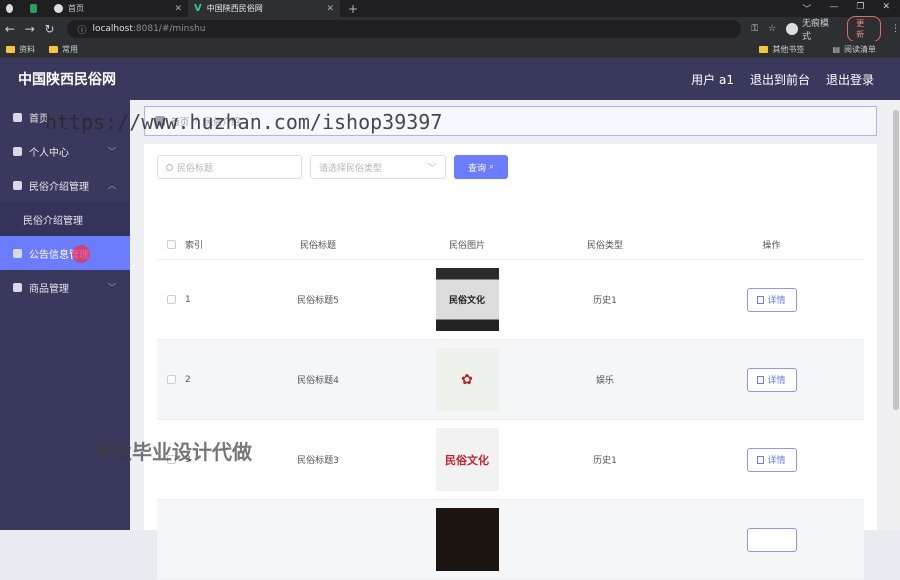  I want to click on info-icon: ⓘ, so click(82, 30).